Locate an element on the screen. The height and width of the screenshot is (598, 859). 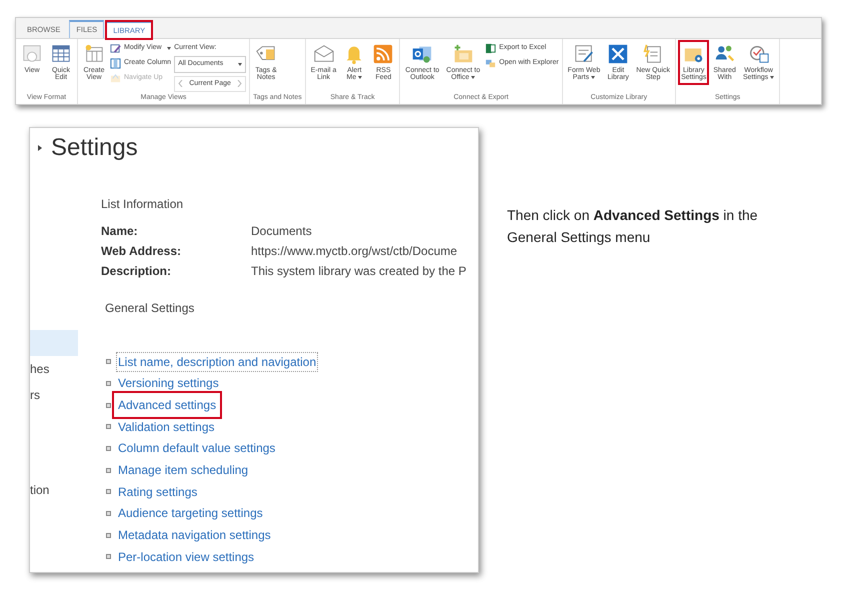
spreadsheet-icon is located at coordinates (490, 48).